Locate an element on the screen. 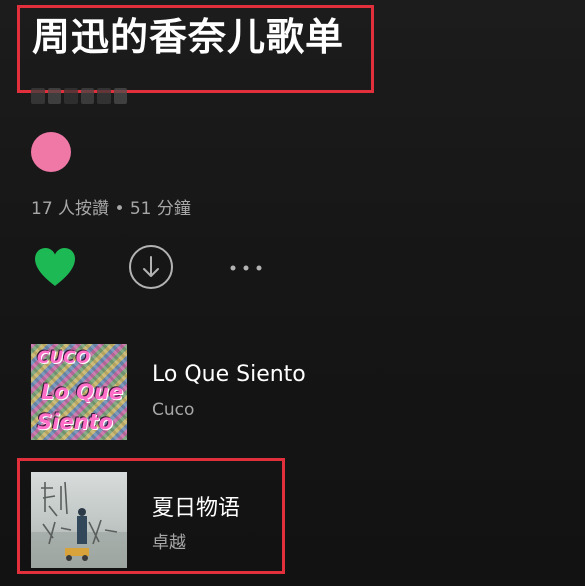 The height and width of the screenshot is (586, 585). cover-text: CUCO is located at coordinates (64, 358).